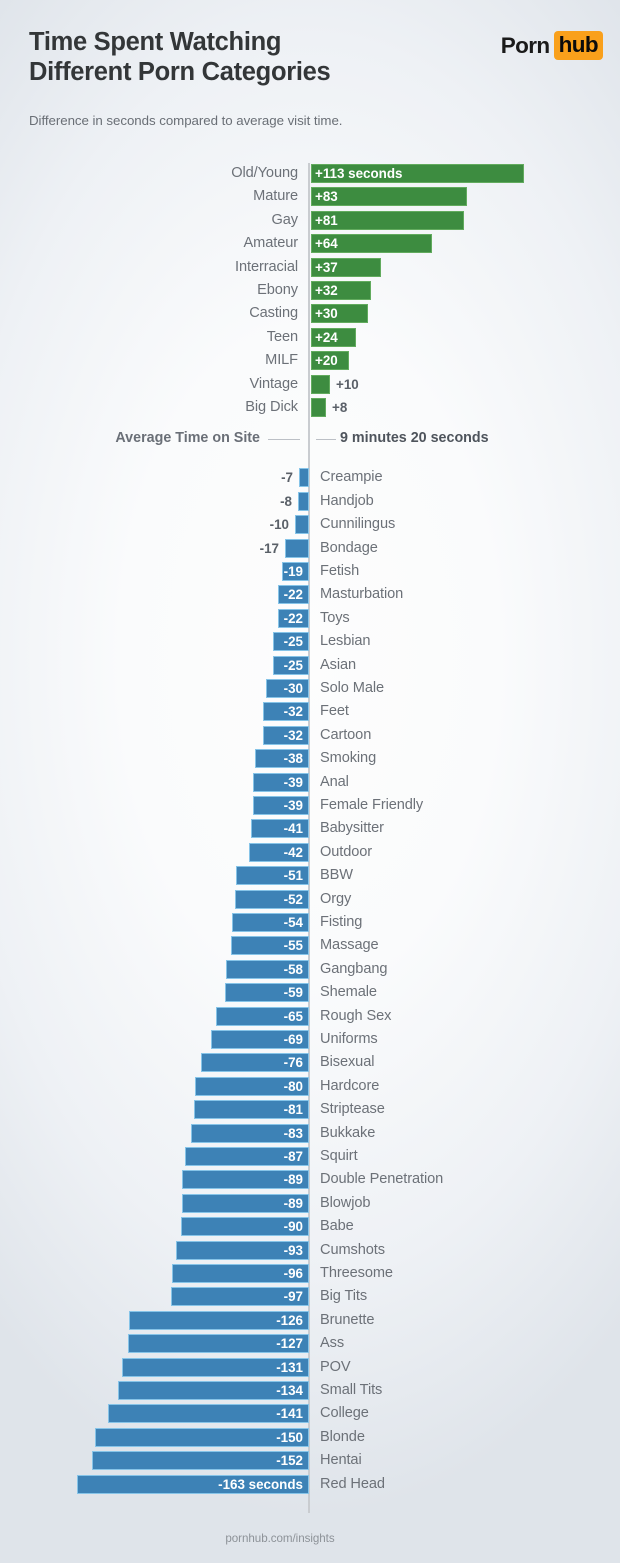 This screenshot has height=1563, width=620. What do you see at coordinates (310, 244) in the screenshot?
I see `bar-row: Amateur +64` at bounding box center [310, 244].